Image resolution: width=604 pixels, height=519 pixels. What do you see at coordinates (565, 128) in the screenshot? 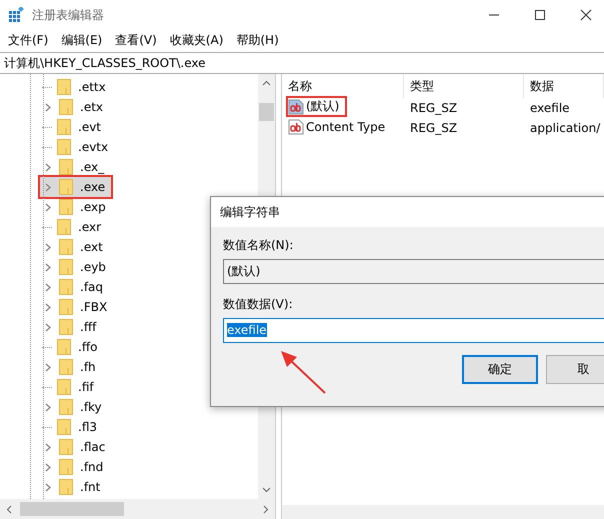
I see `value-data: application/` at bounding box center [565, 128].